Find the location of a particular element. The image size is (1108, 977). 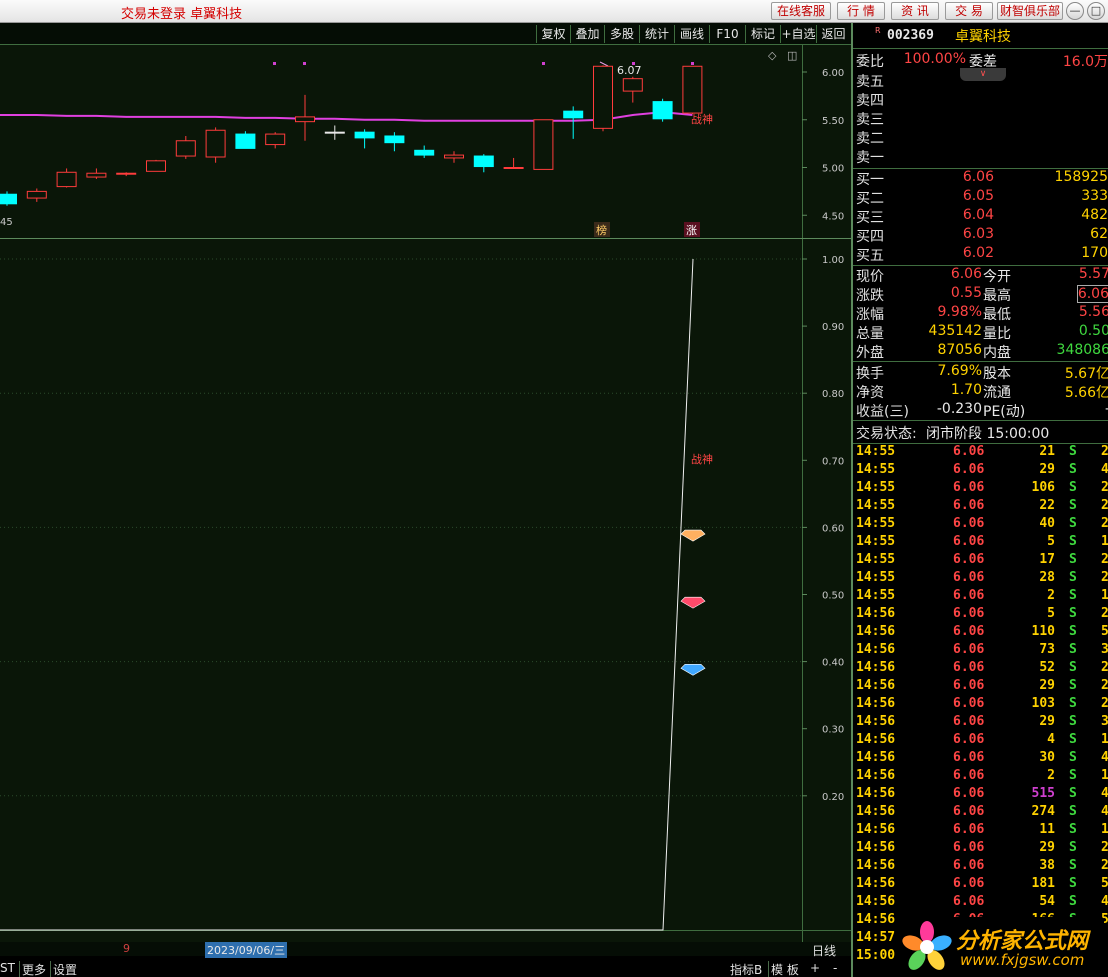

tick-row: 14:56 6.06 274 S 4 is located at coordinates (980, 813).